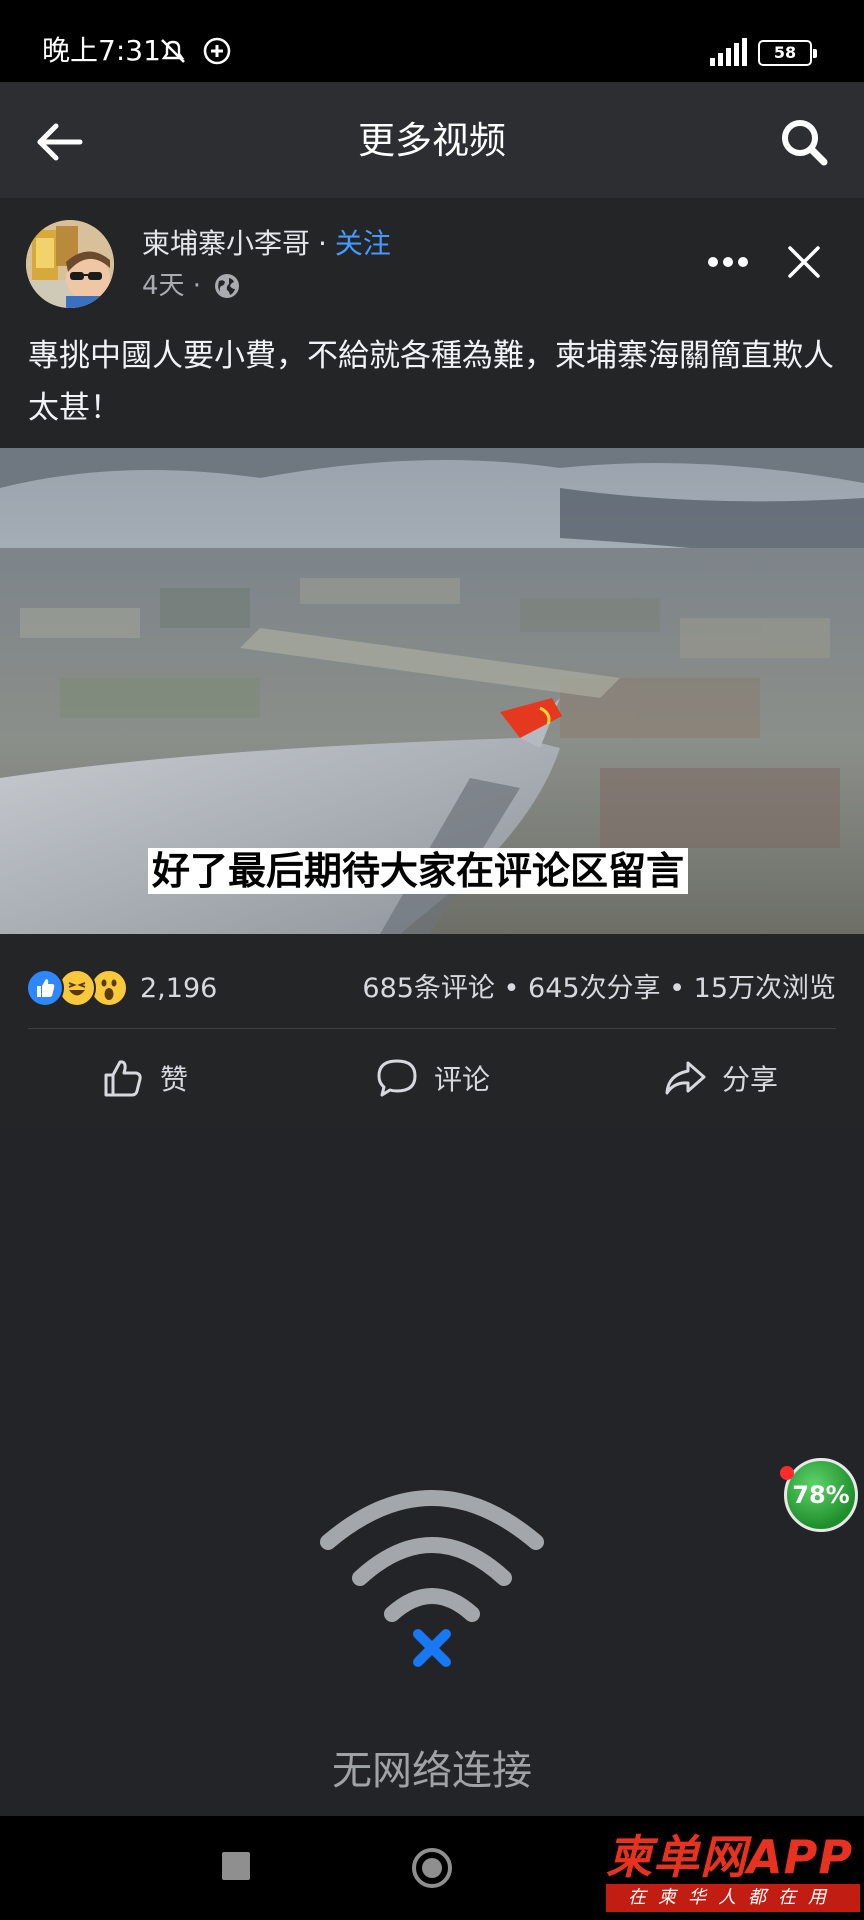 This screenshot has height=1920, width=864. What do you see at coordinates (728, 52) in the screenshot?
I see `signal-icon` at bounding box center [728, 52].